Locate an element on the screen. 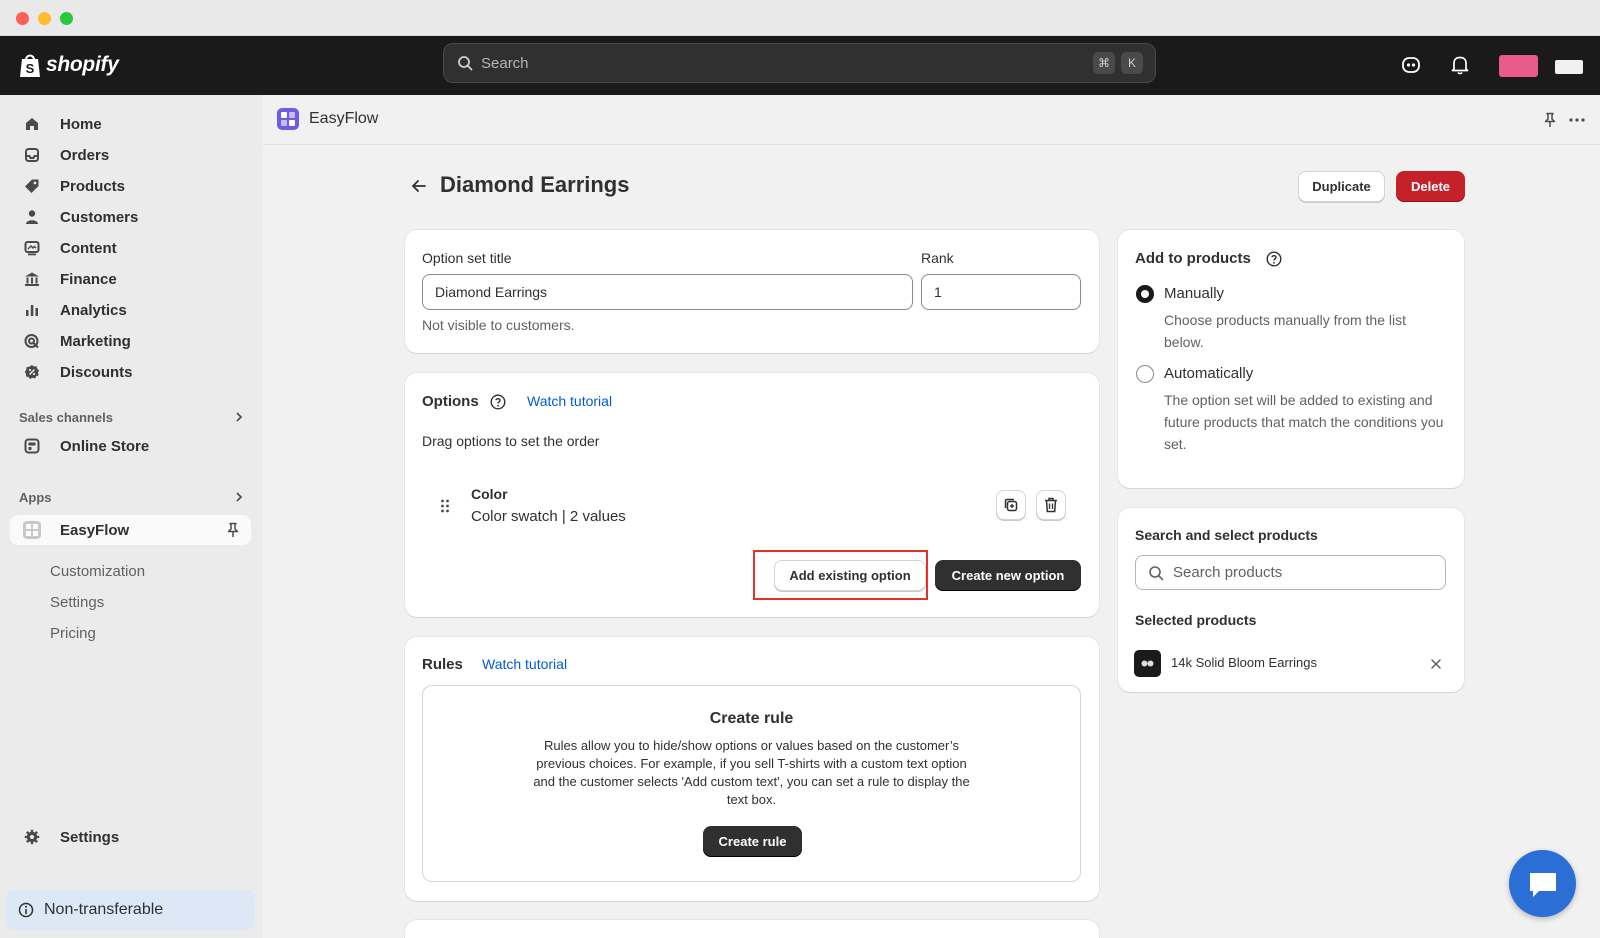 The width and height of the screenshot is (1600, 938). tag-icon is located at coordinates (32, 186).